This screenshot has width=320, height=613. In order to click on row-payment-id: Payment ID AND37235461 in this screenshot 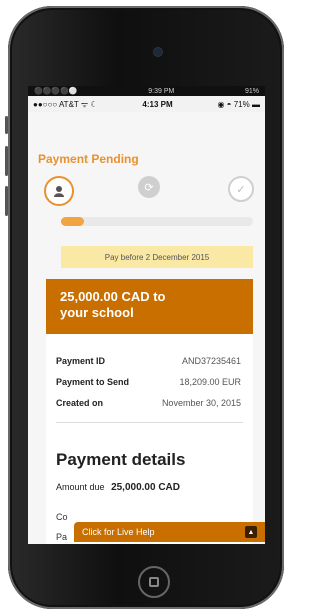, I will do `click(148, 361)`.